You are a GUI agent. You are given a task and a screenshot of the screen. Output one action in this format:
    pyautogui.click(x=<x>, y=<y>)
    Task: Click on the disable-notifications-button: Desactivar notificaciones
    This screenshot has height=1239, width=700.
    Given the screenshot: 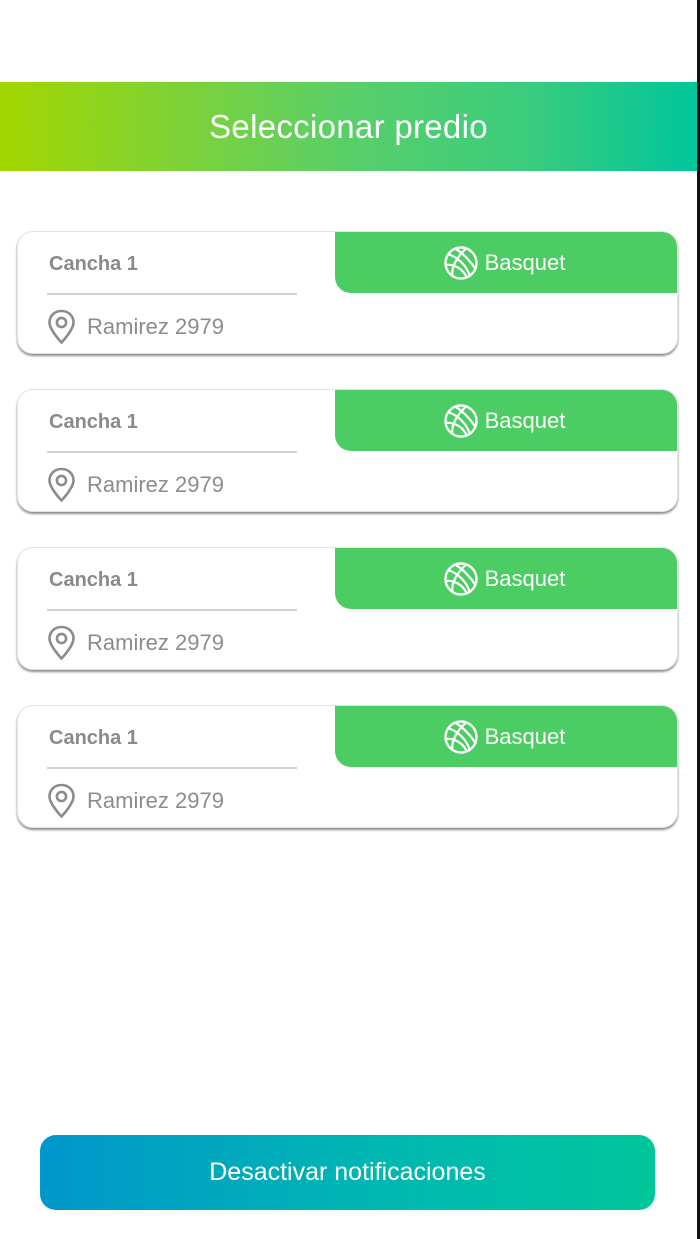 What is the action you would take?
    pyautogui.click(x=347, y=1172)
    